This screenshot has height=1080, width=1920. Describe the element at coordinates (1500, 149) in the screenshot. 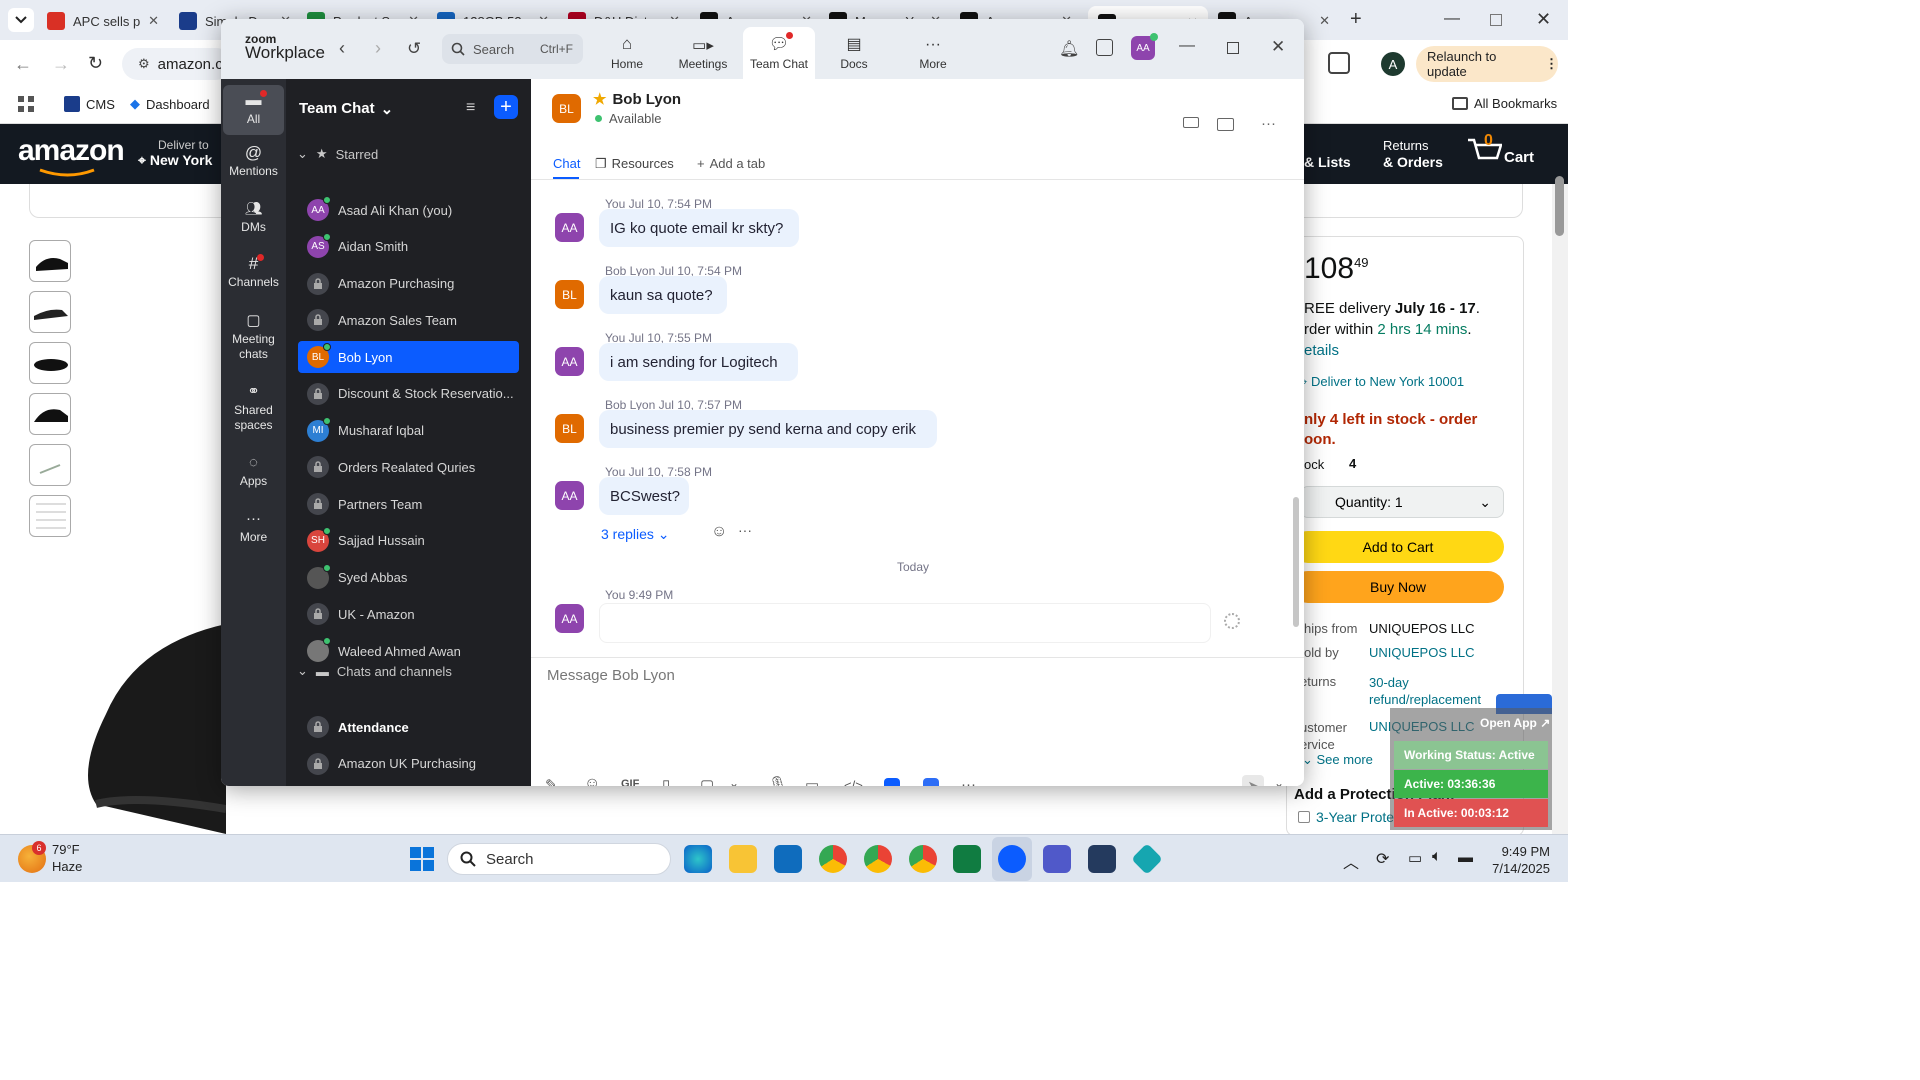

I see `cart-button: 0 Cart` at that location.